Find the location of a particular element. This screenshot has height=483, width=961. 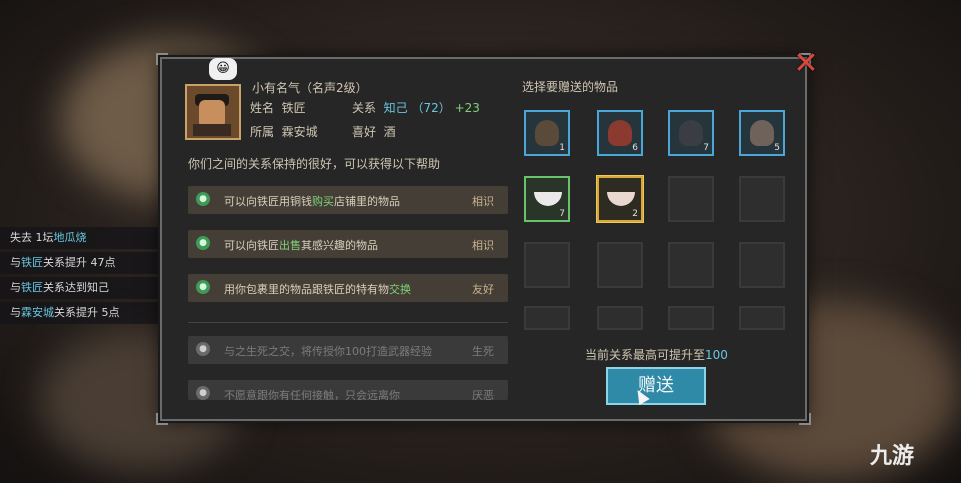

item-count: 5 is located at coordinates (777, 148).